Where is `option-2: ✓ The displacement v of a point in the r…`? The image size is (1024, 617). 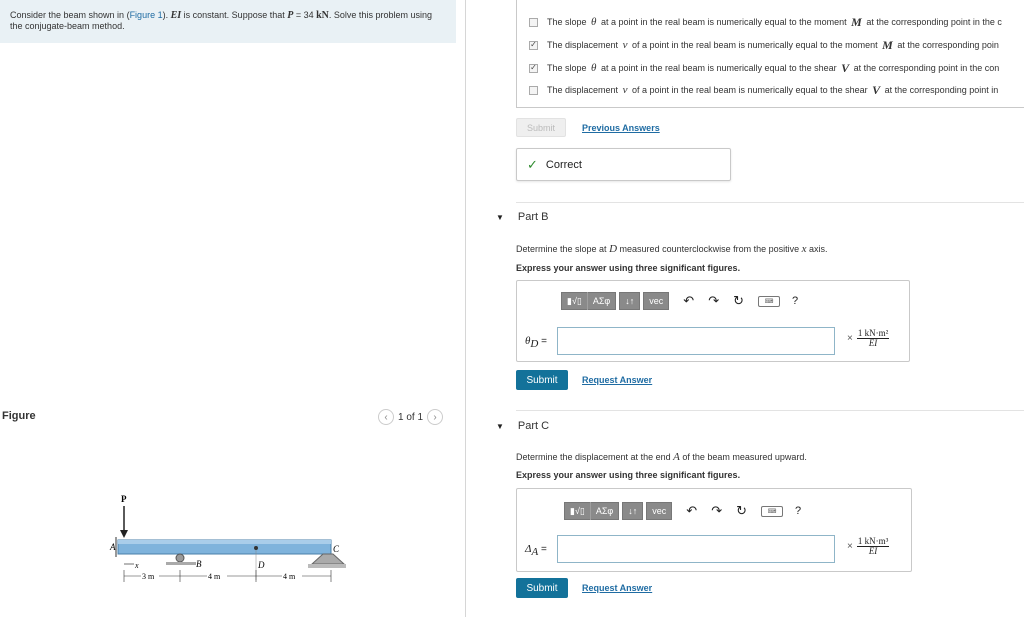 option-2: ✓ The displacement v of a point in the r… is located at coordinates (764, 45).